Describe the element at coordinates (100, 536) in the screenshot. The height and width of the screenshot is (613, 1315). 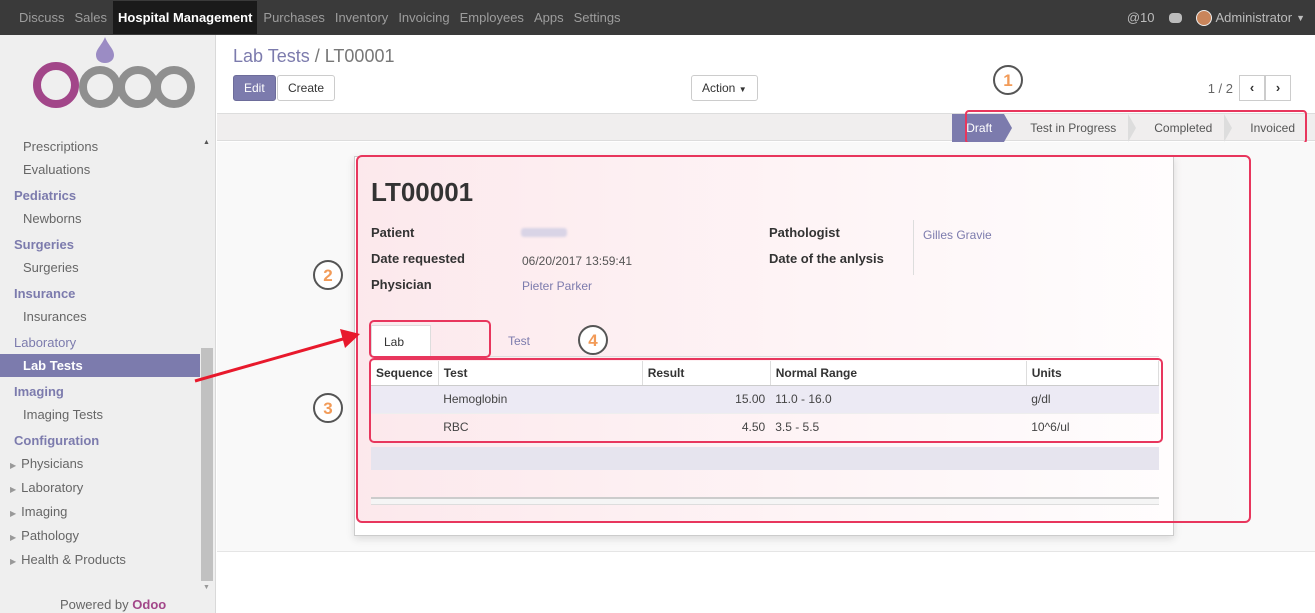
I see `sidebar-item-pathology: ▶ Pathology` at that location.